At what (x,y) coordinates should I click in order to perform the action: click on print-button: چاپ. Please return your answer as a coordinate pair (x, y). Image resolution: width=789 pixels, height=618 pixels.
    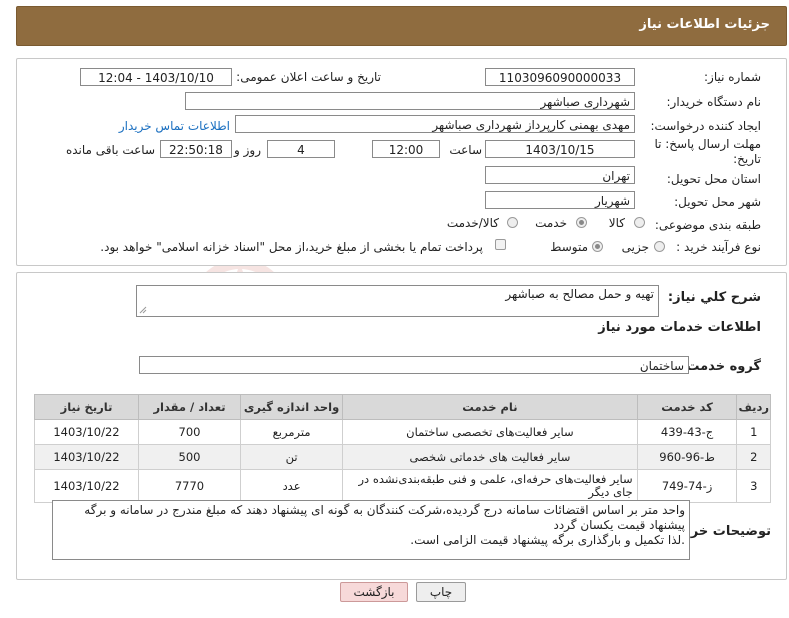
    Looking at the image, I should click on (441, 592).